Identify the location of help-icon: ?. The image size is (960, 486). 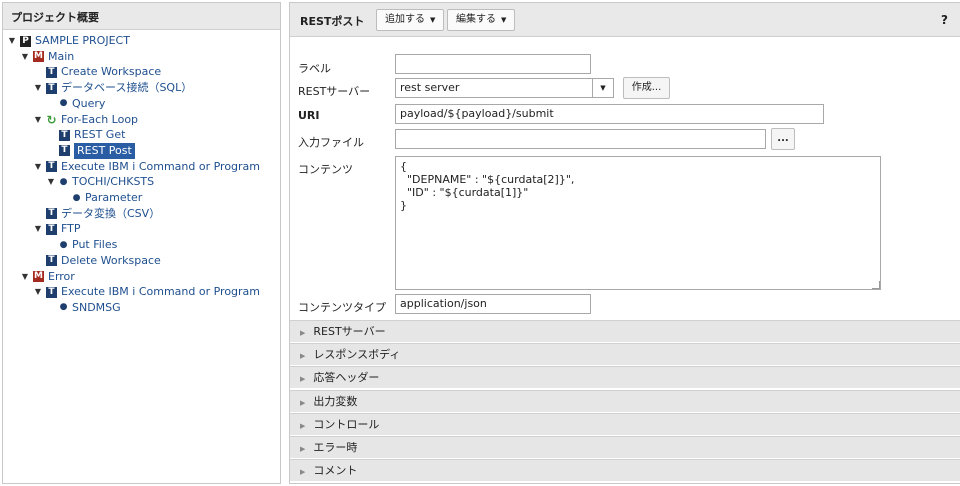
(944, 20).